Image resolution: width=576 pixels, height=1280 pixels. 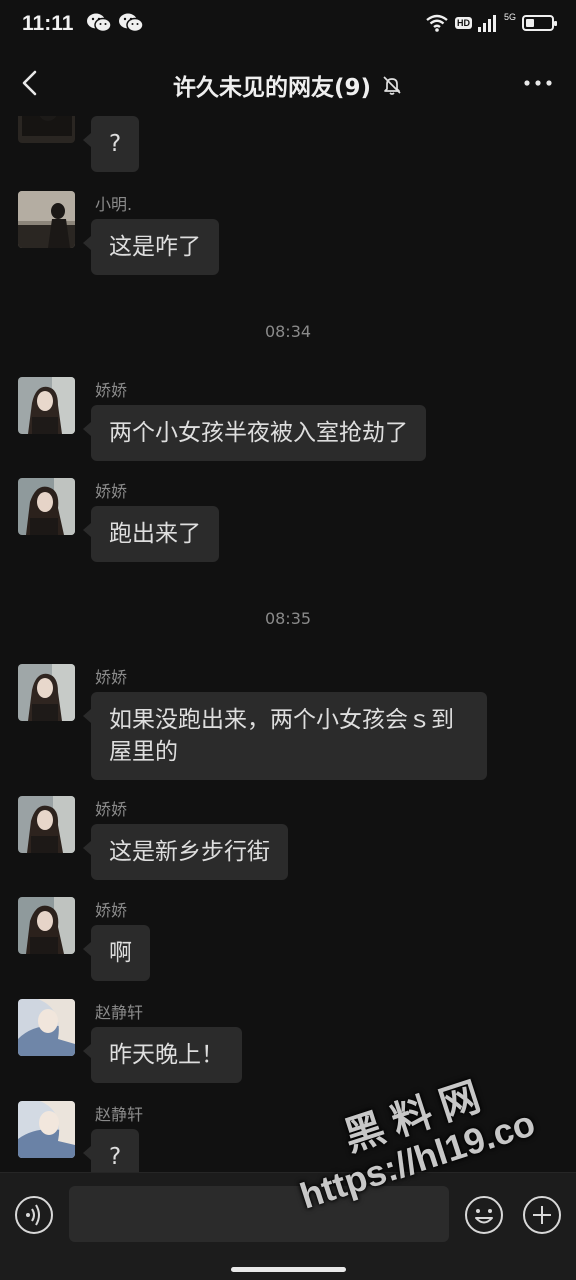 I want to click on message-text: 这是新乡步行街, so click(x=189, y=852).